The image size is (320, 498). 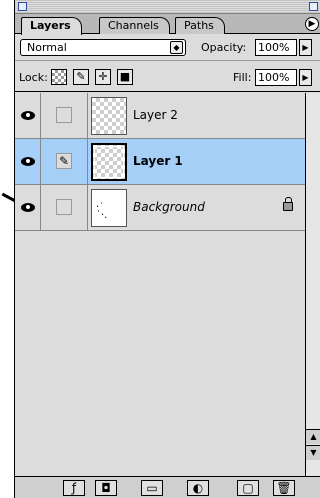 What do you see at coordinates (167, 7) in the screenshot?
I see `panel-title-bar` at bounding box center [167, 7].